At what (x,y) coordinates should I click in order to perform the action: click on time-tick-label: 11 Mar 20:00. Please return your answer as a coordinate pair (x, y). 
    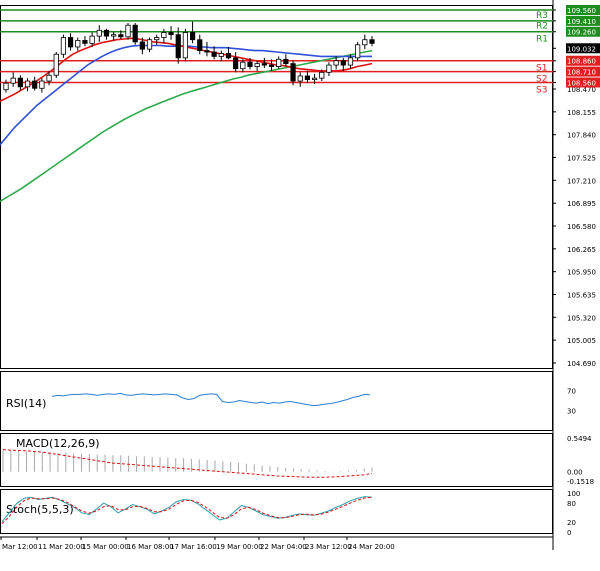
    Looking at the image, I should click on (61, 547).